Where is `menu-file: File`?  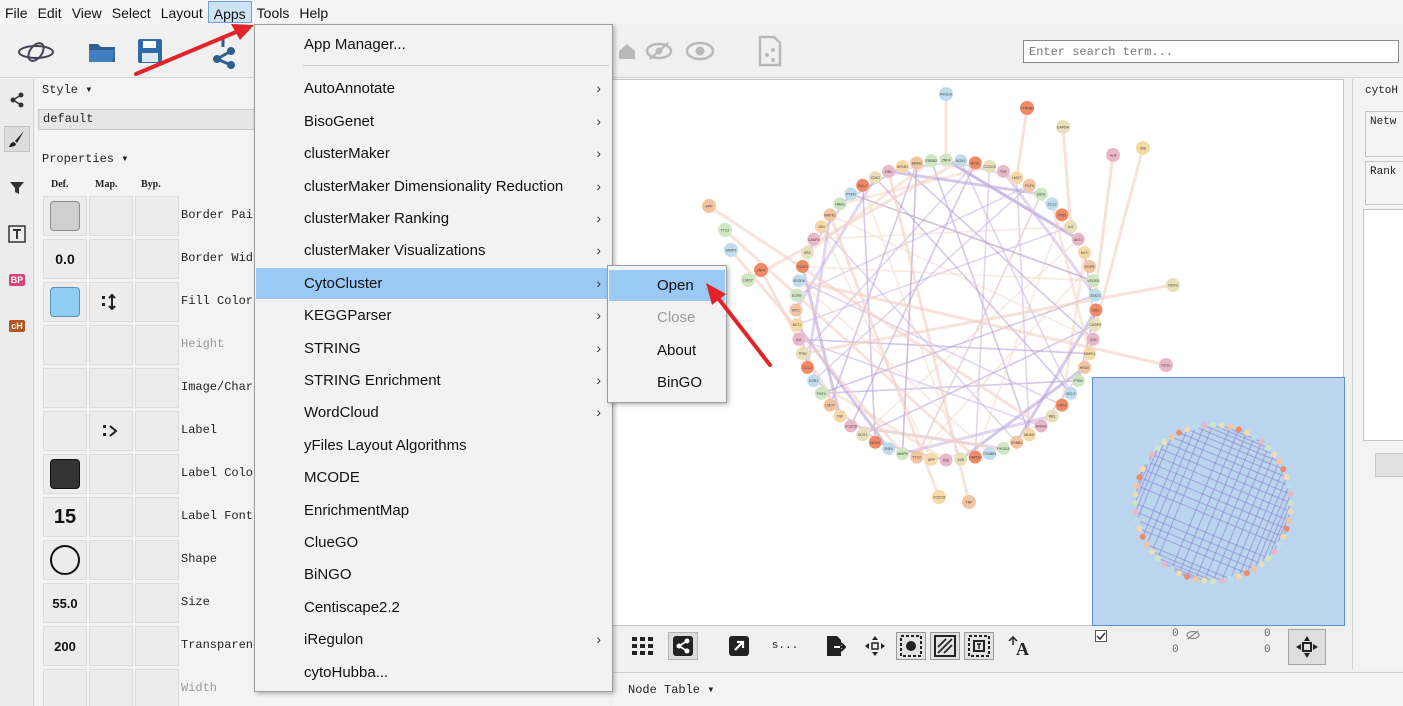
menu-file: File is located at coordinates (16, 12).